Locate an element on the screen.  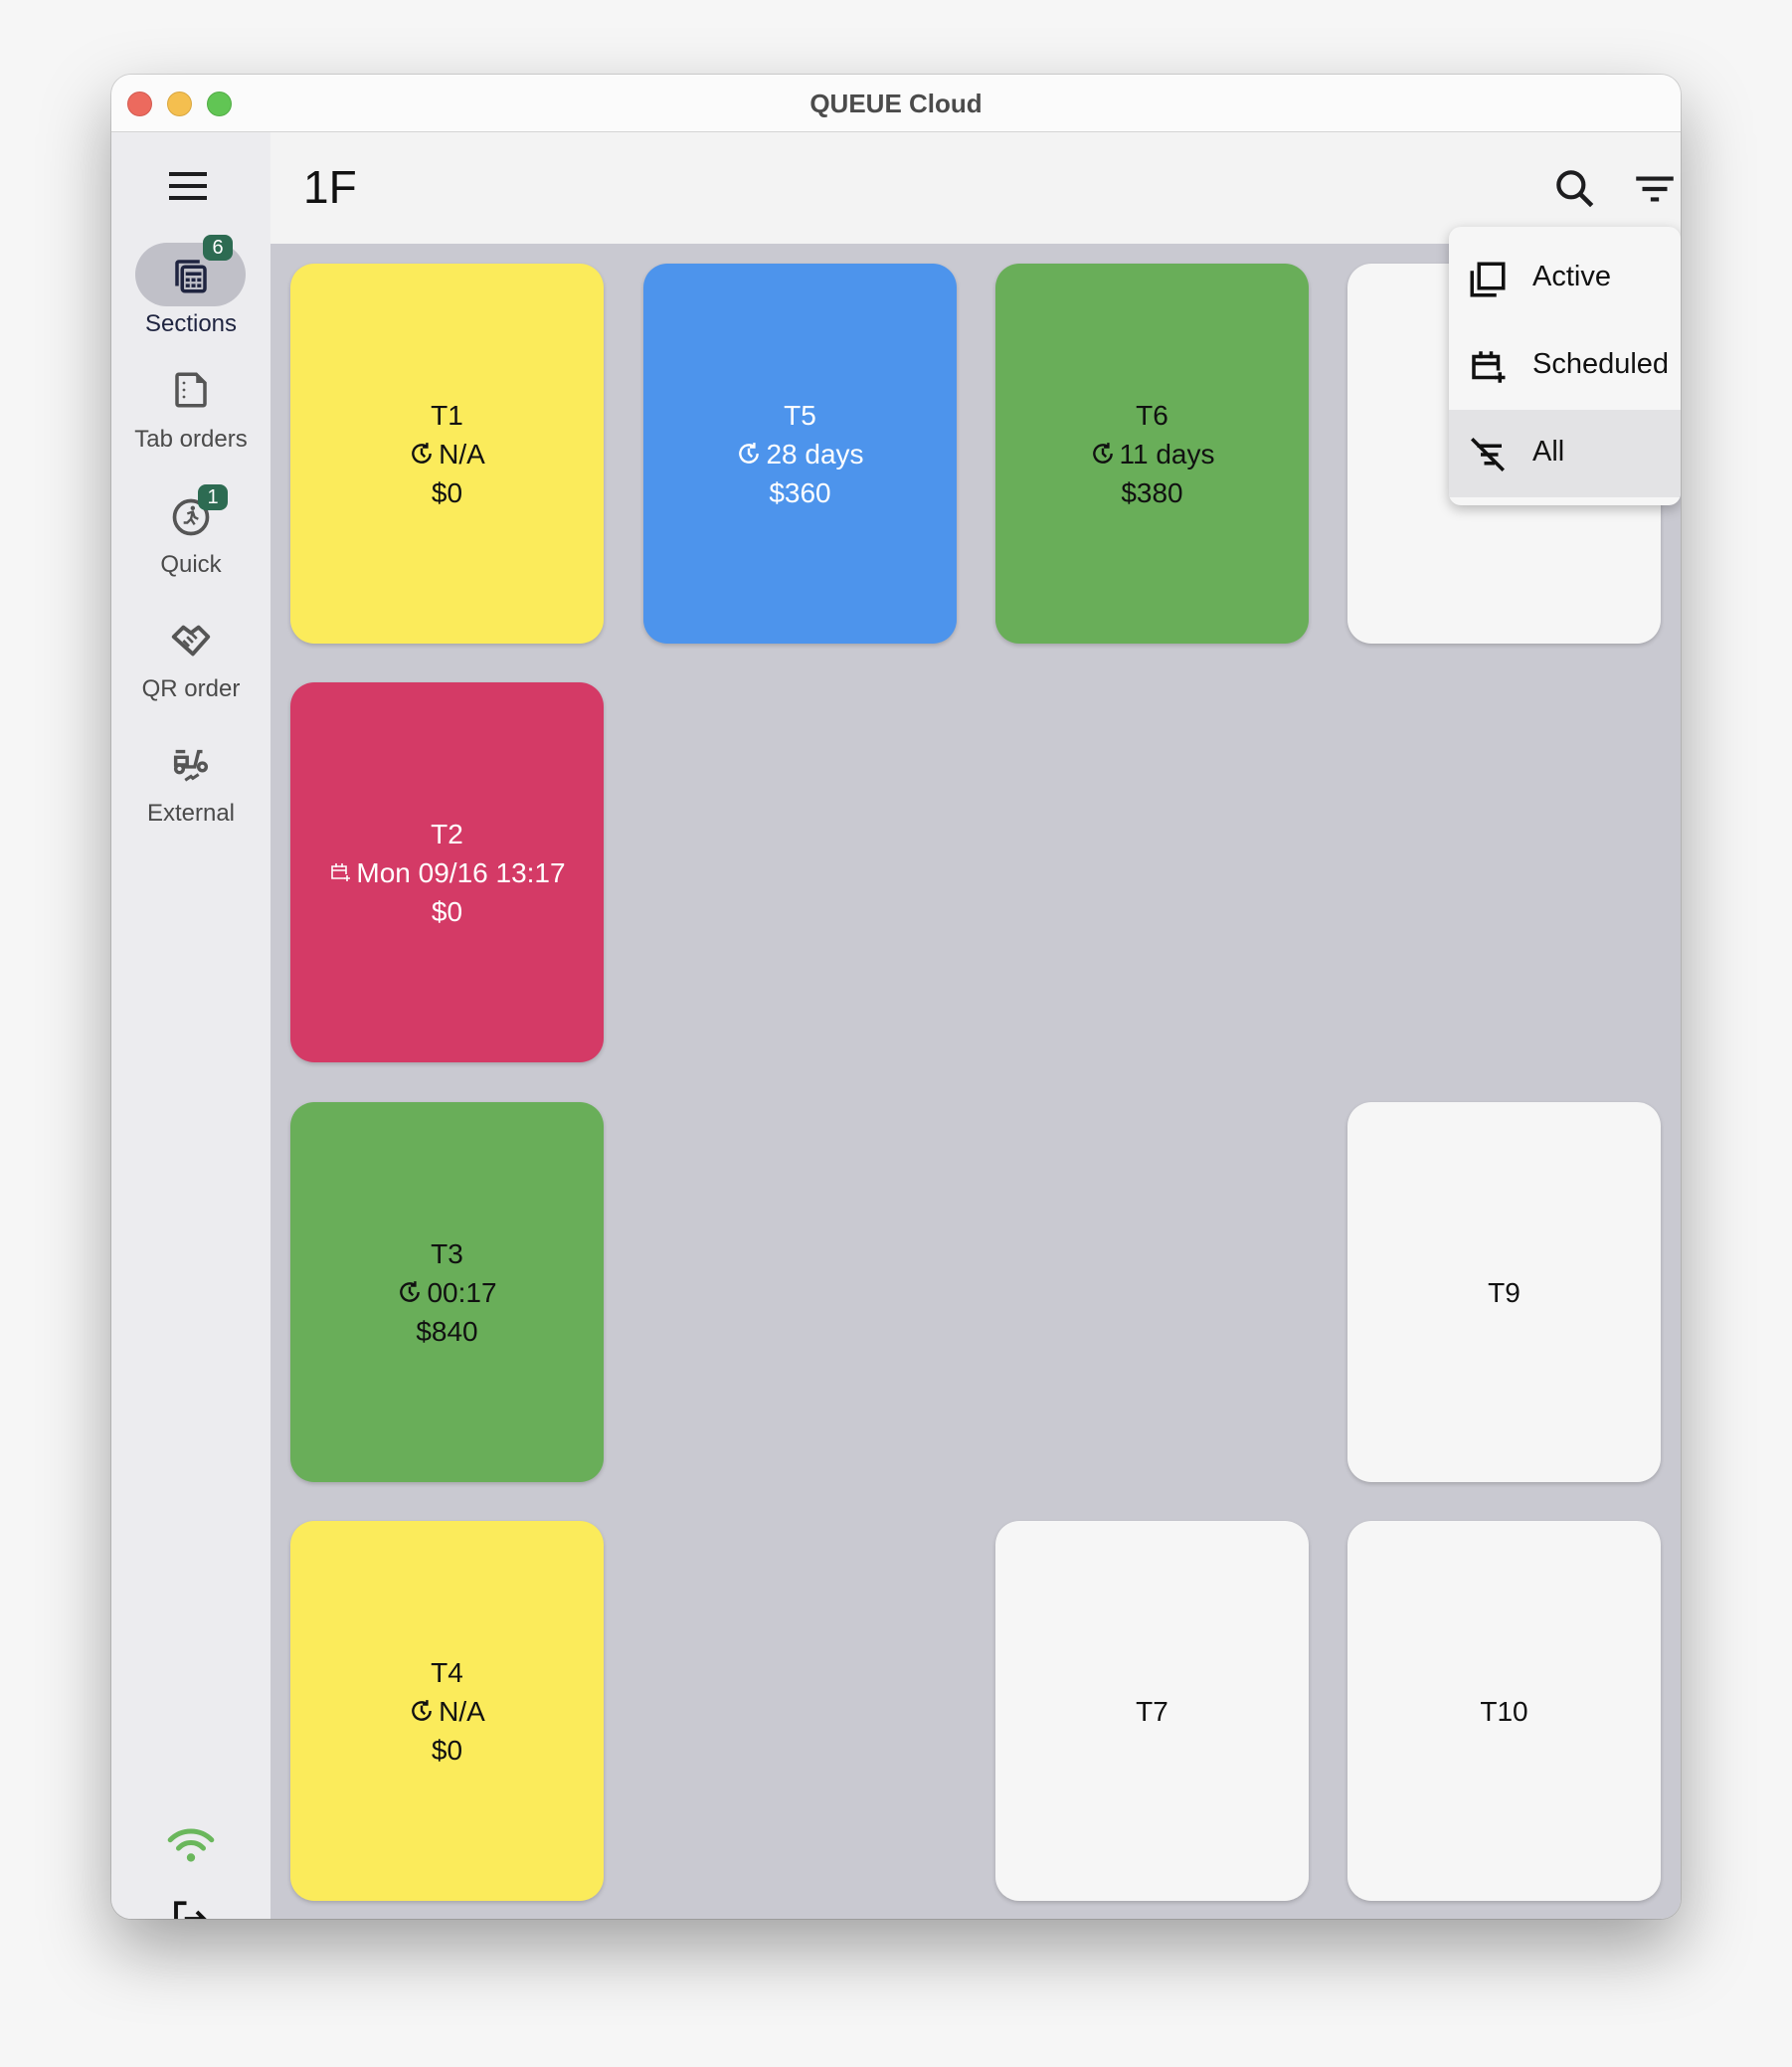
filter-option-label: Active is located at coordinates (1571, 276).